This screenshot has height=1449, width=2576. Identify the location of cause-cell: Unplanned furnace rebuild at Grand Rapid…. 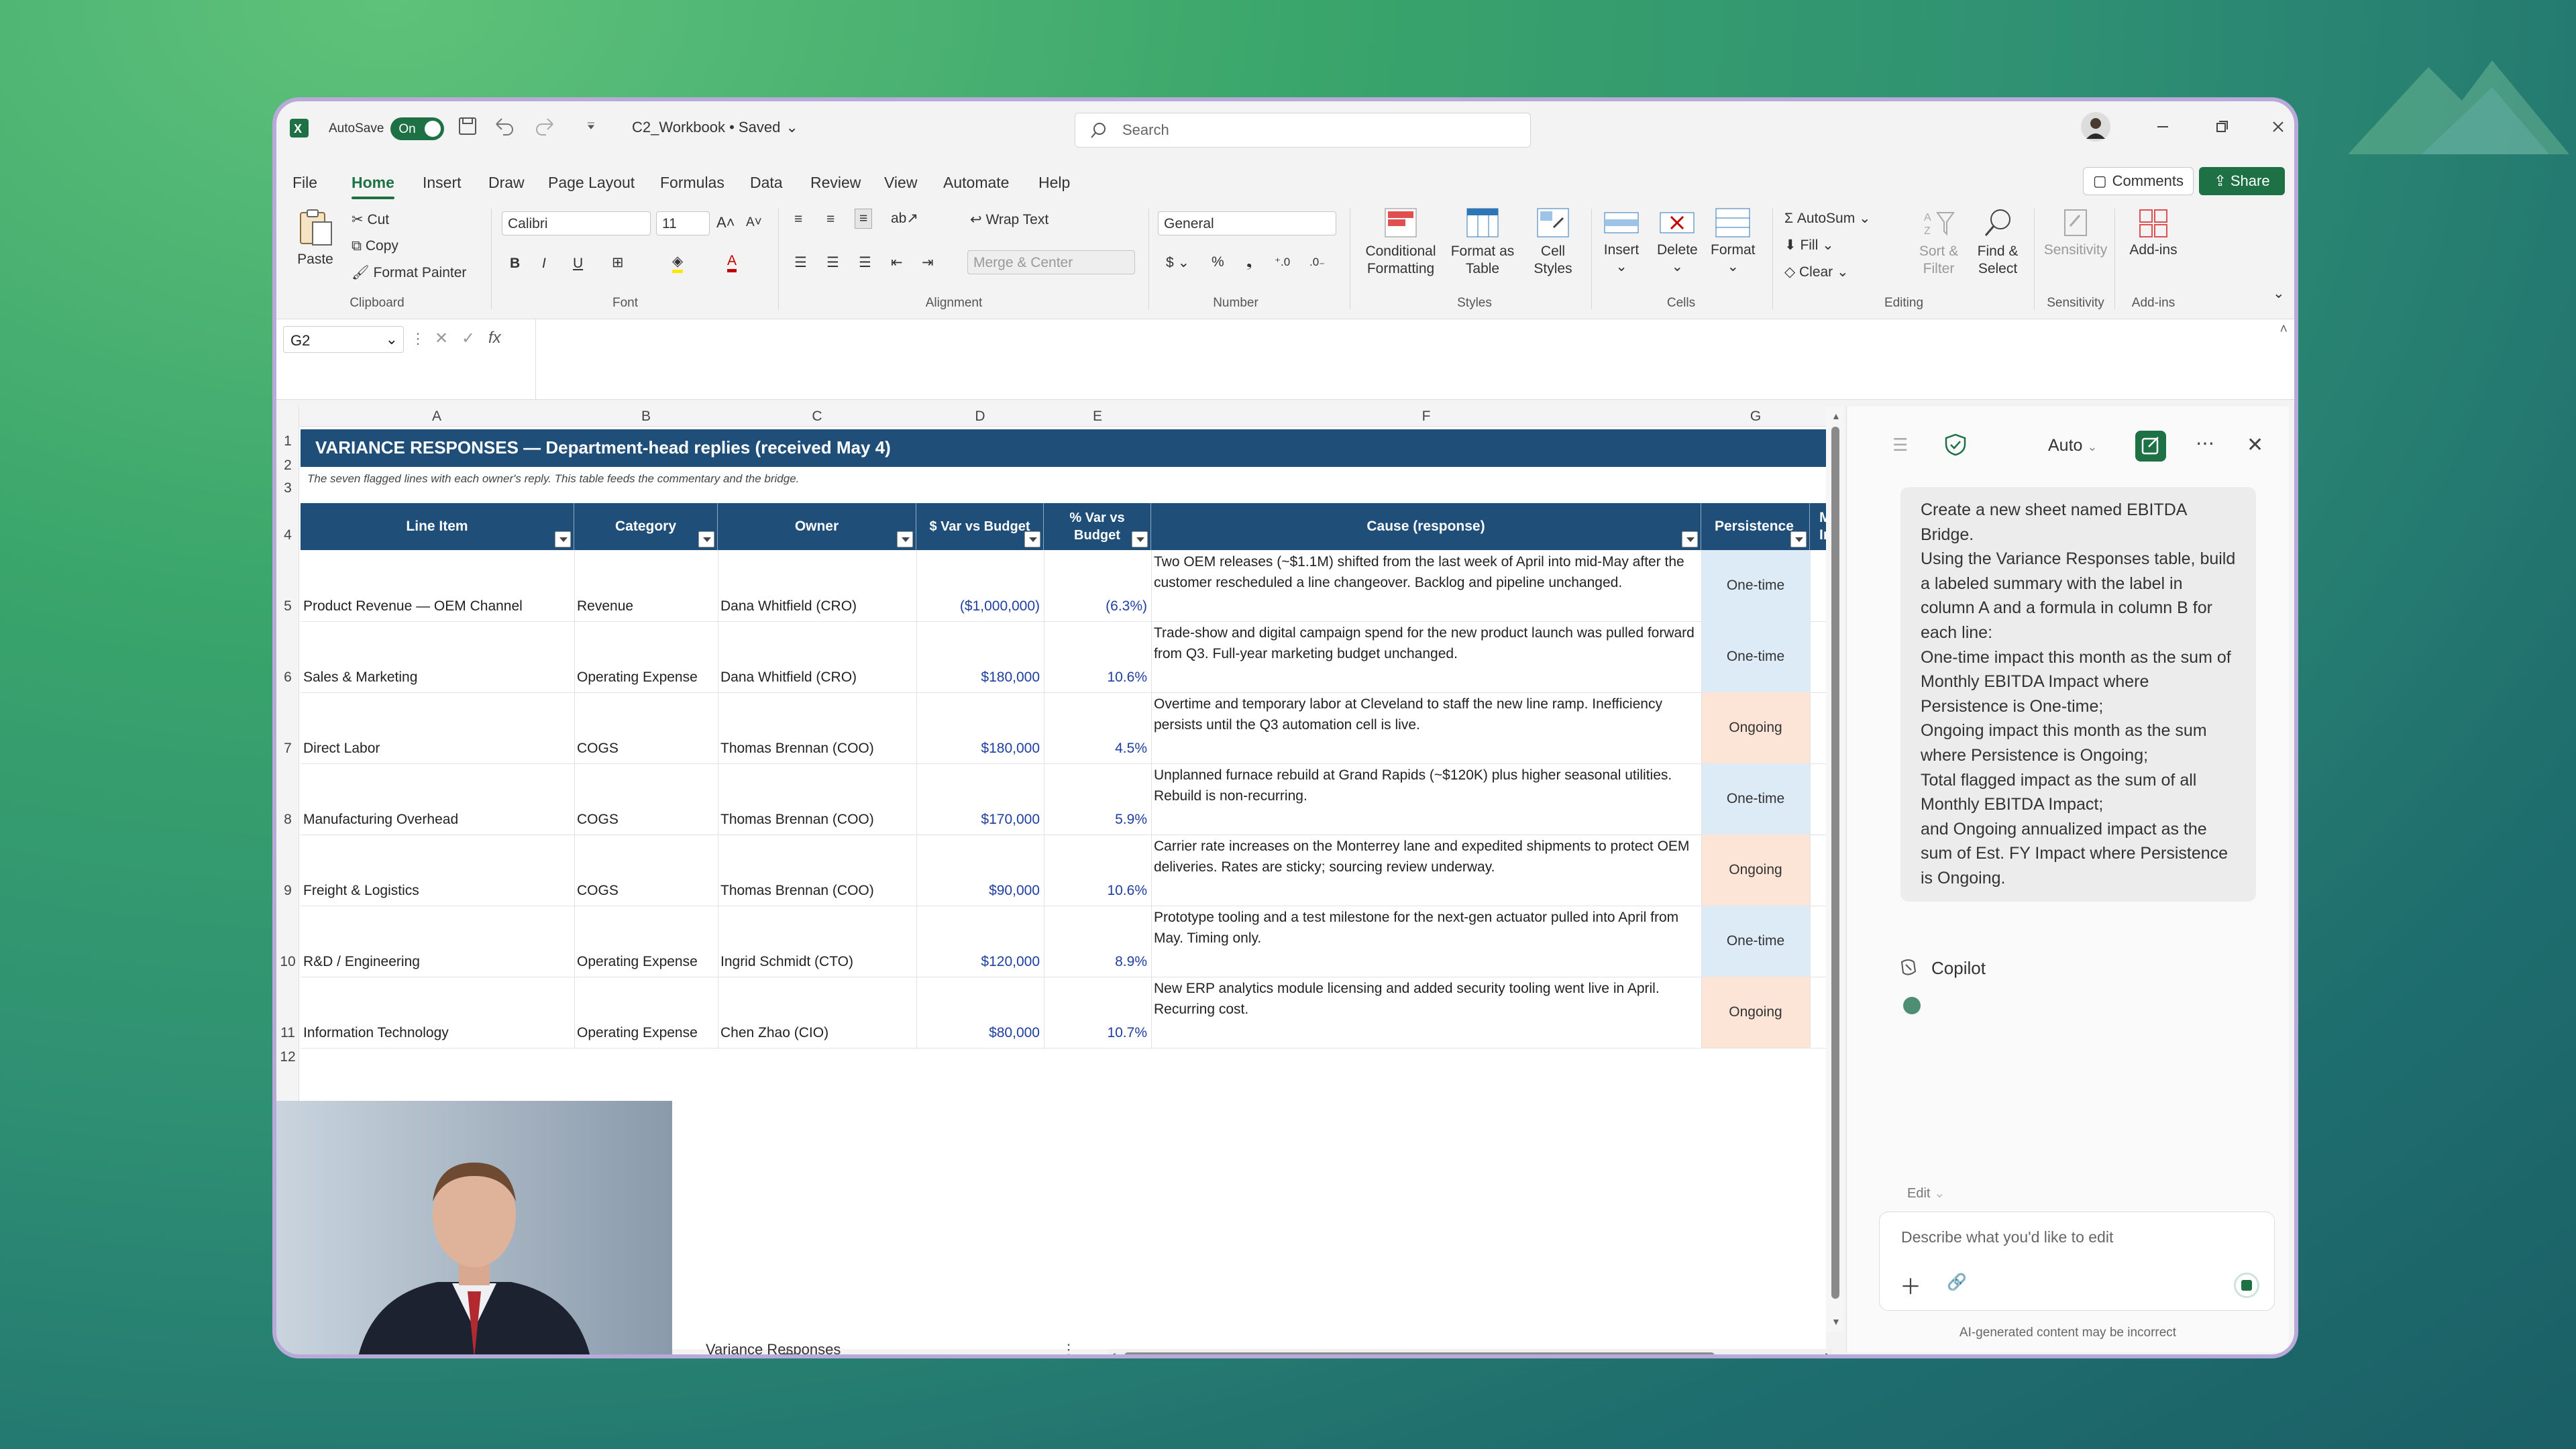
(1425, 799).